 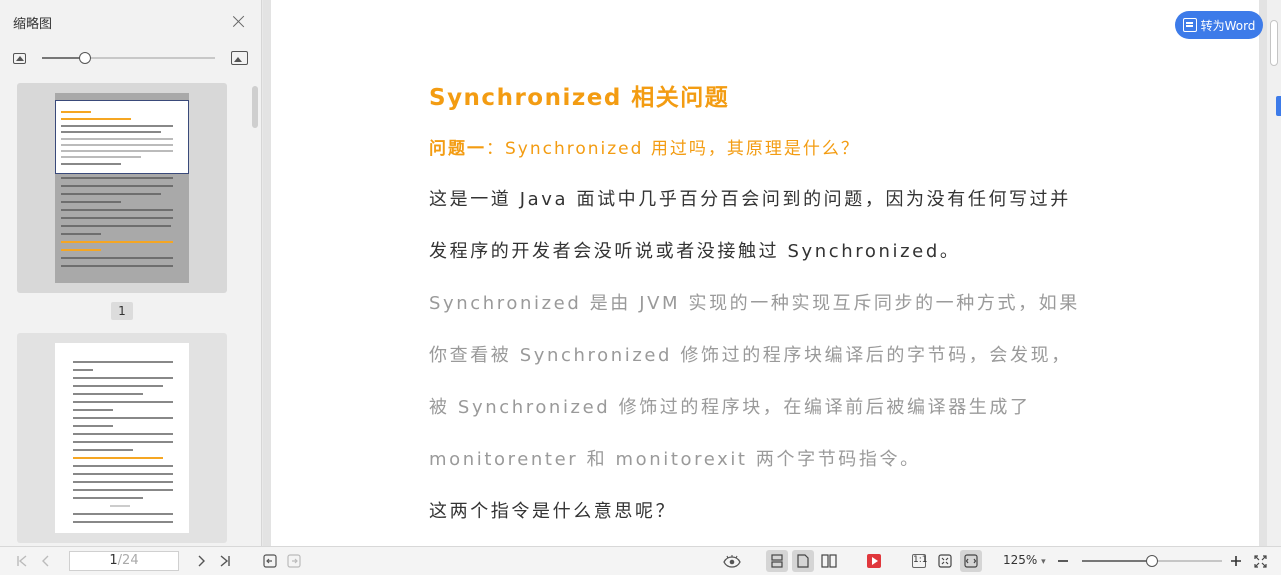 I want to click on status-bar: 1/24 1:1 125% ▾, so click(x=640, y=560).